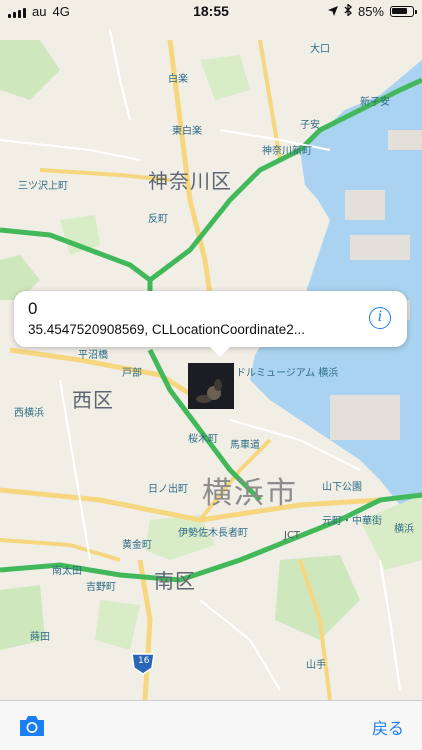 The width and height of the screenshot is (422, 750). Describe the element at coordinates (67, 571) in the screenshot. I see `place-label: 南太田` at that location.